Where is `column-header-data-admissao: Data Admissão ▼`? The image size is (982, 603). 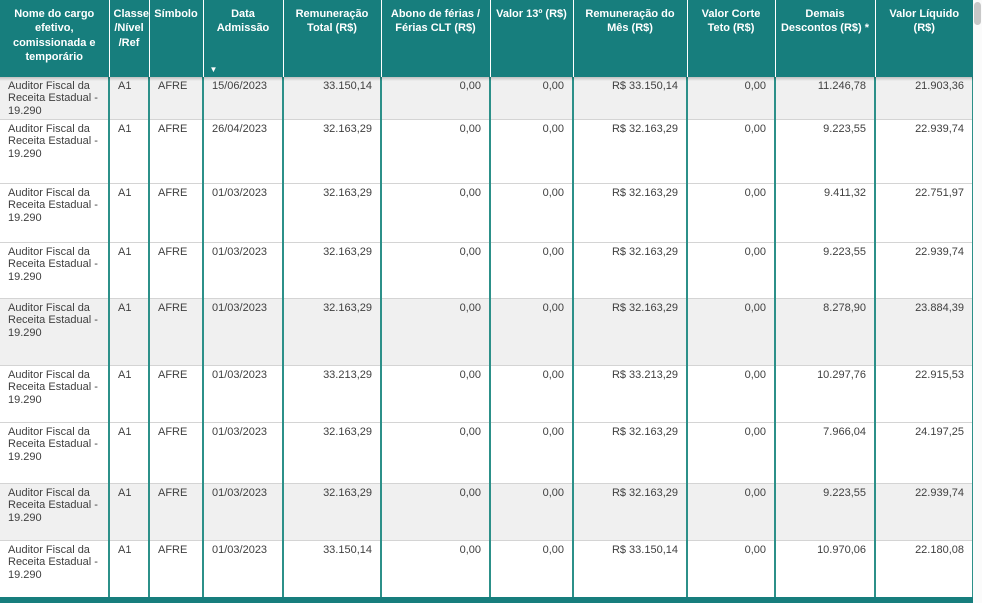
column-header-data-admissao: Data Admissão ▼ is located at coordinates (242, 38).